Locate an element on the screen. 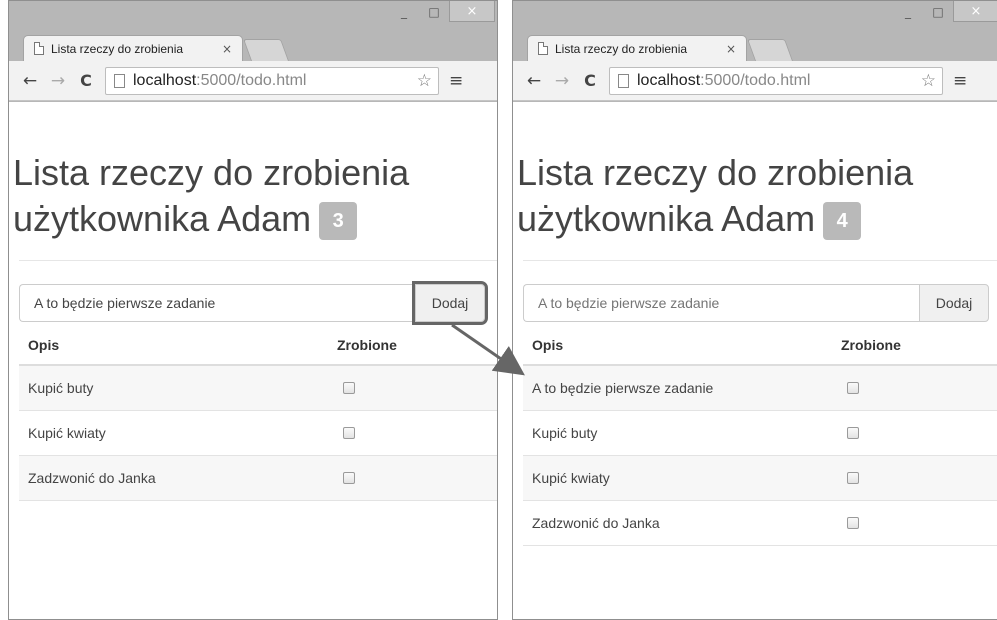  count-badge: 3 is located at coordinates (338, 221).